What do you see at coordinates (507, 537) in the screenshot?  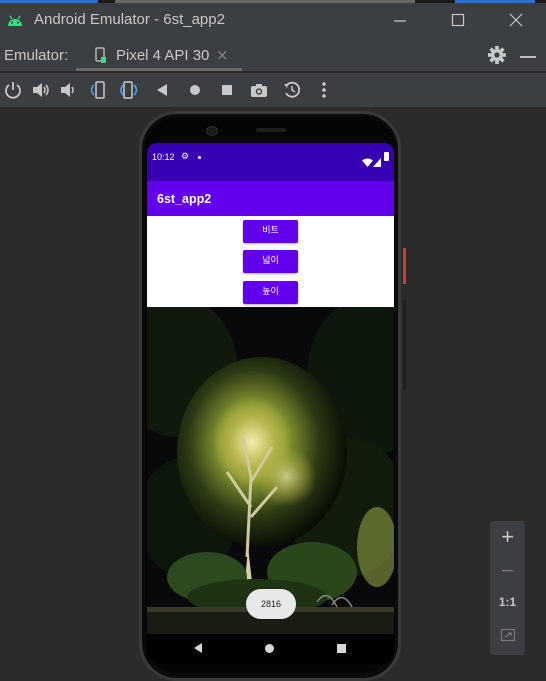 I see `zoom-in-icon: +` at bounding box center [507, 537].